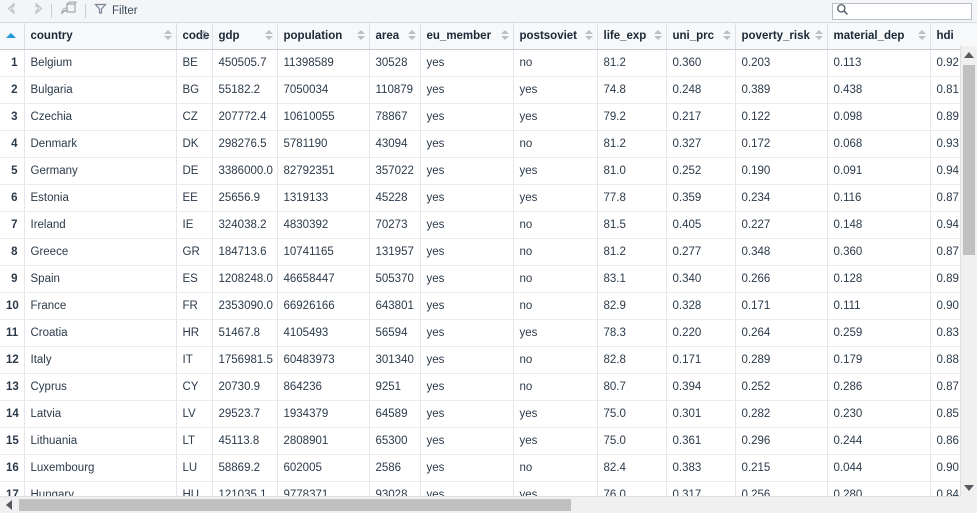 This screenshot has width=977, height=513. Describe the element at coordinates (701, 360) in the screenshot. I see `cell-uni_prc: 0.171` at that location.